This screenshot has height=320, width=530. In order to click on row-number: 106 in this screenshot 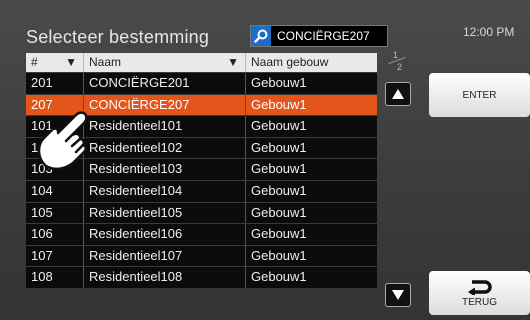, I will do `click(42, 234)`.